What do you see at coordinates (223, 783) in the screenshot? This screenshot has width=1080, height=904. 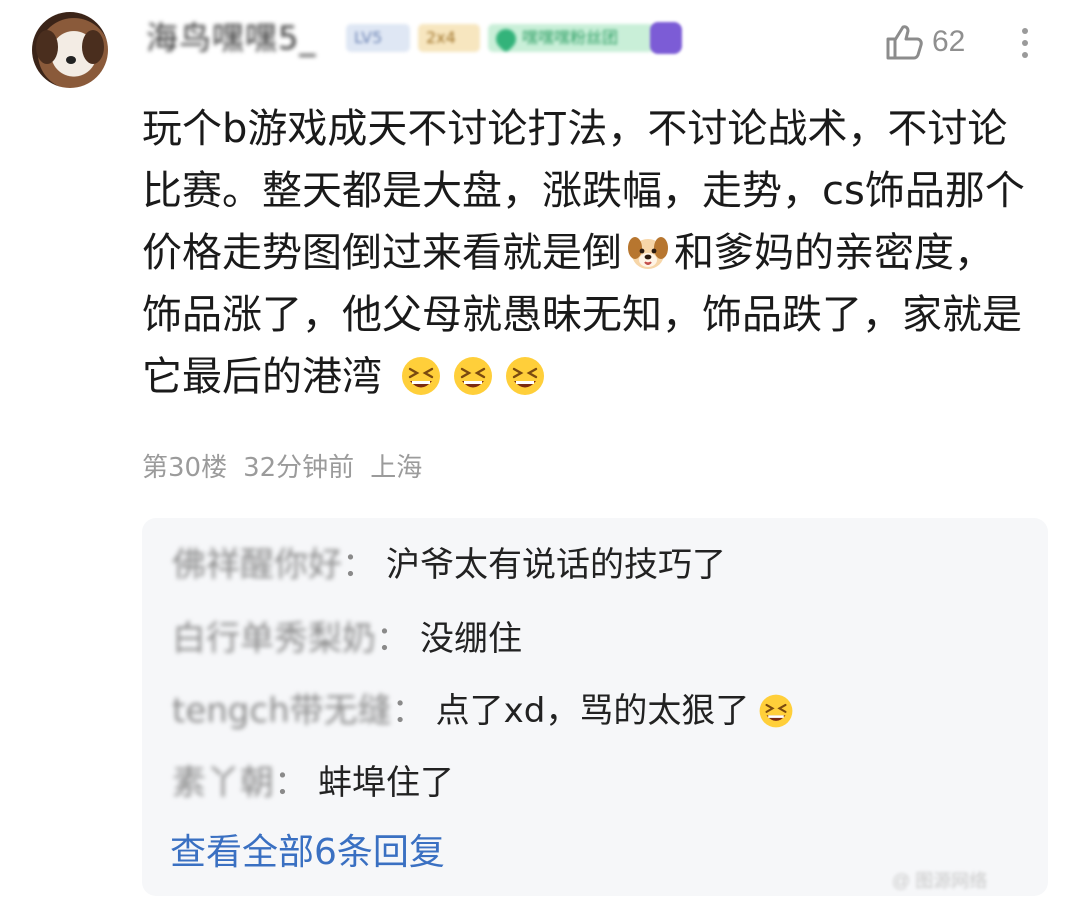 I see `reply-username: 素丫朝` at bounding box center [223, 783].